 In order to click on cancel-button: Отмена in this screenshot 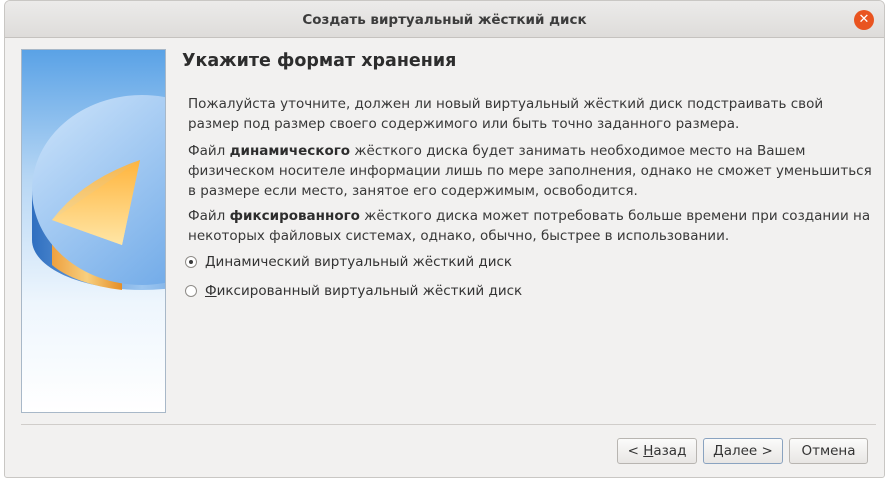, I will do `click(828, 451)`.